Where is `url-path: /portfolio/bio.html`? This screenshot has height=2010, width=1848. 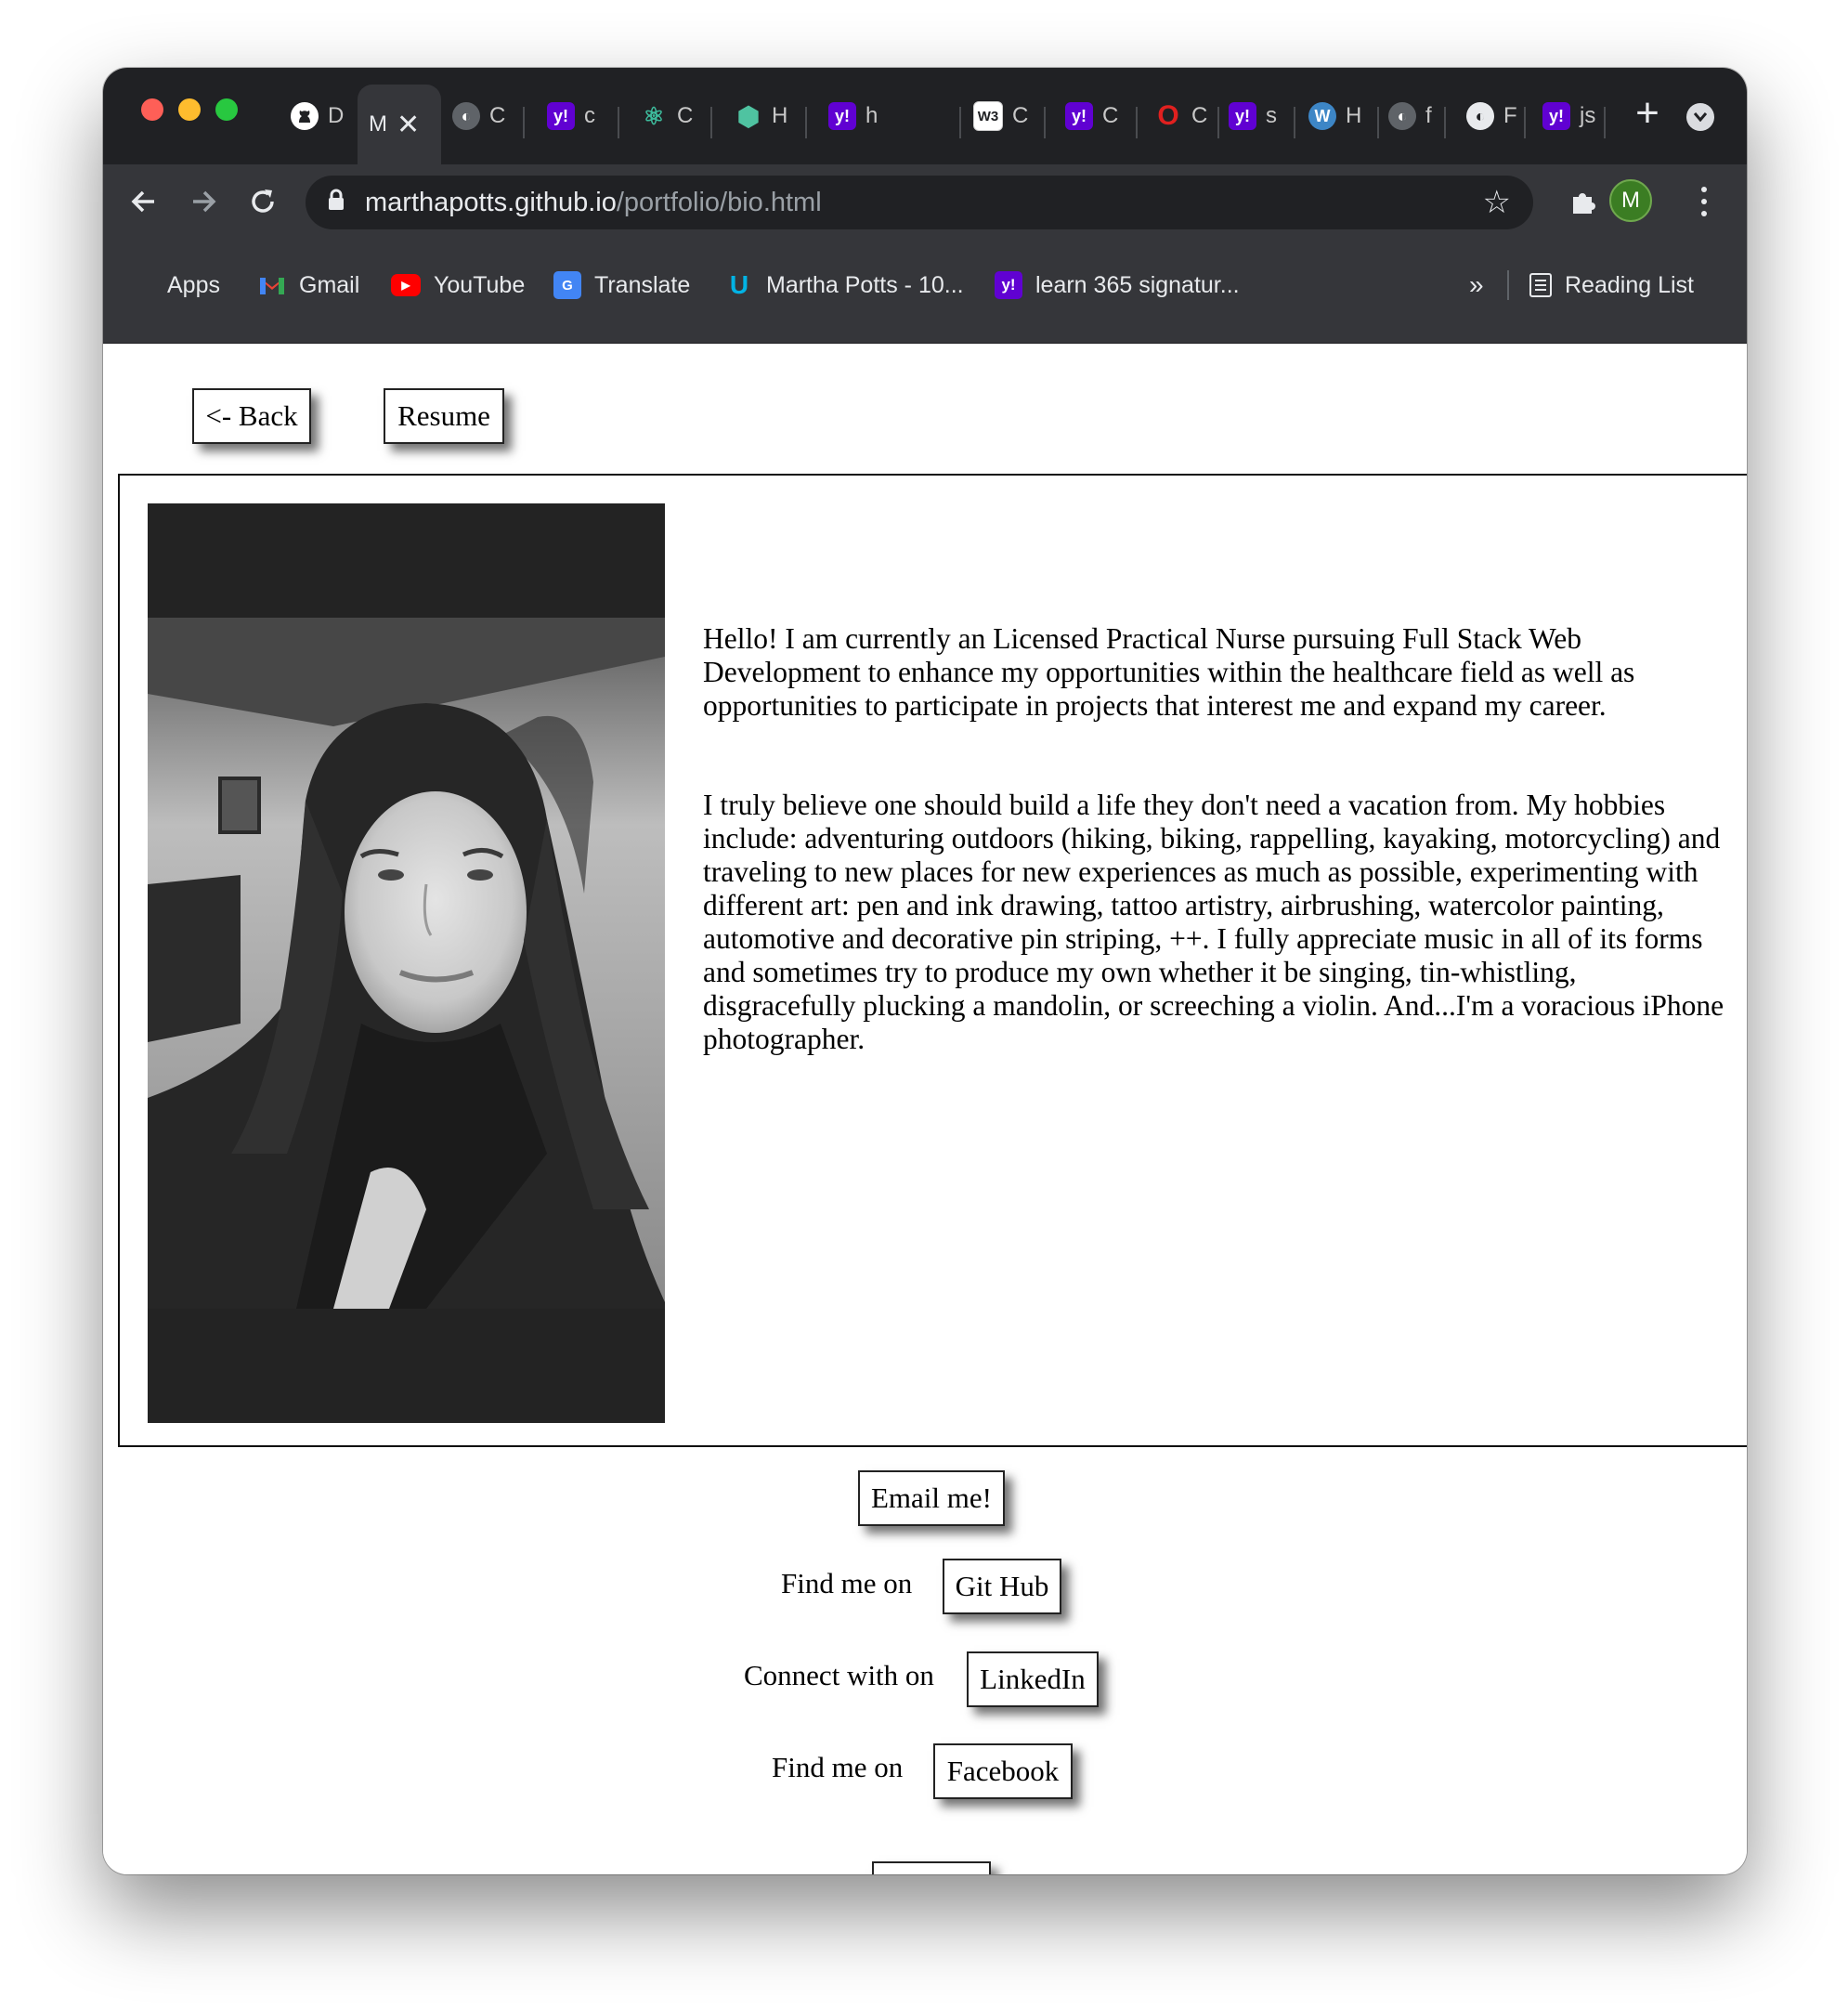
url-path: /portfolio/bio.html is located at coordinates (719, 202).